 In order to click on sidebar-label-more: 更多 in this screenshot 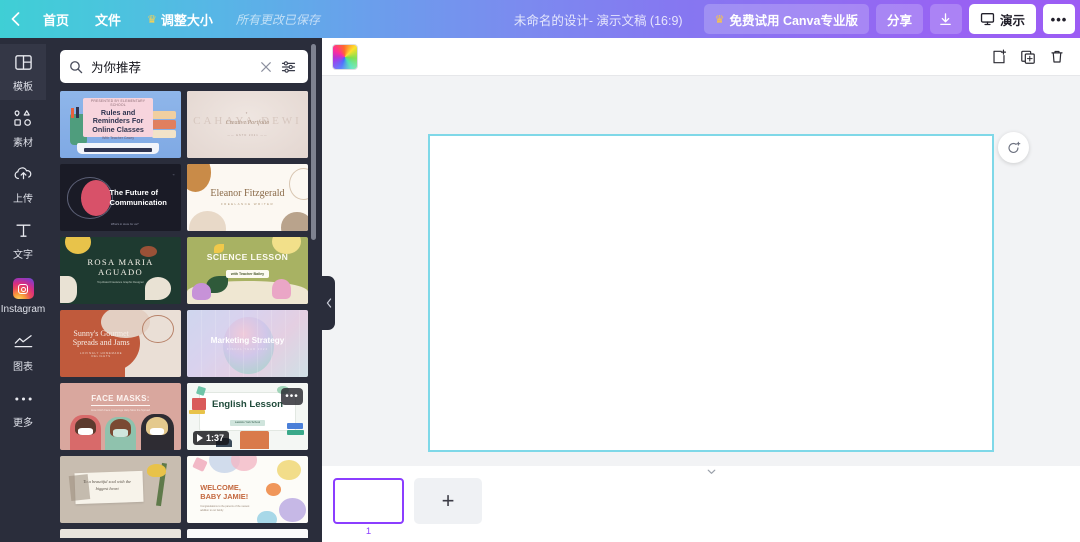, I will do `click(23, 423)`.